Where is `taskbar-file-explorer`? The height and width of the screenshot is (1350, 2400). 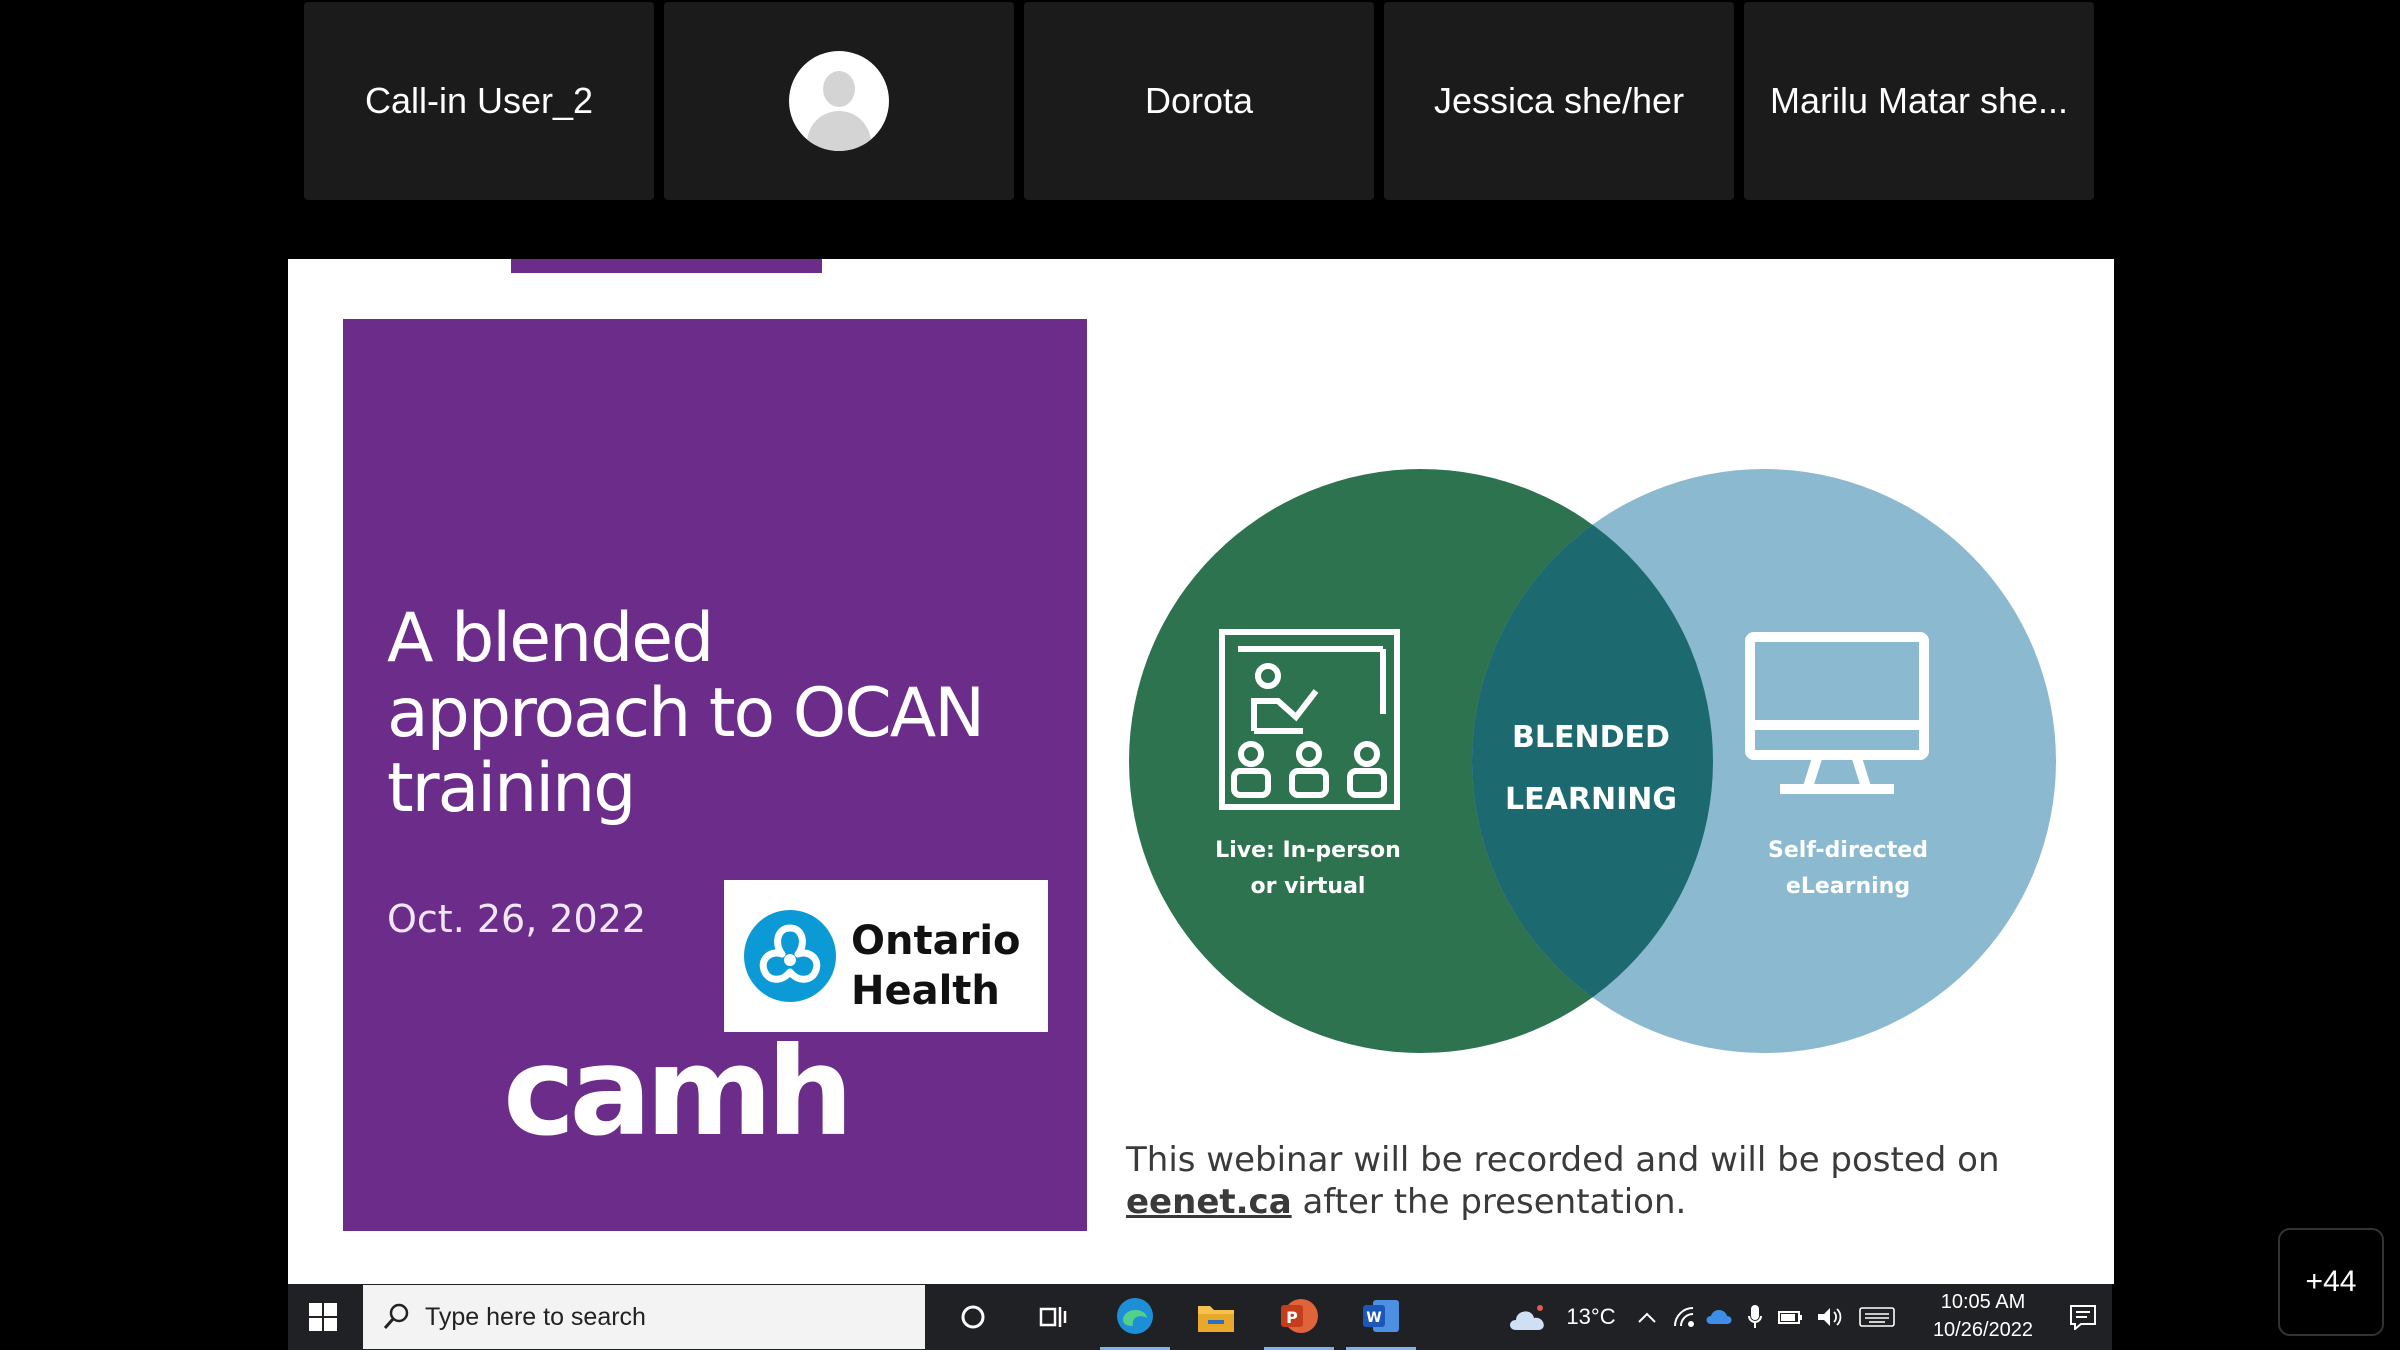
taskbar-file-explorer is located at coordinates (1216, 1317).